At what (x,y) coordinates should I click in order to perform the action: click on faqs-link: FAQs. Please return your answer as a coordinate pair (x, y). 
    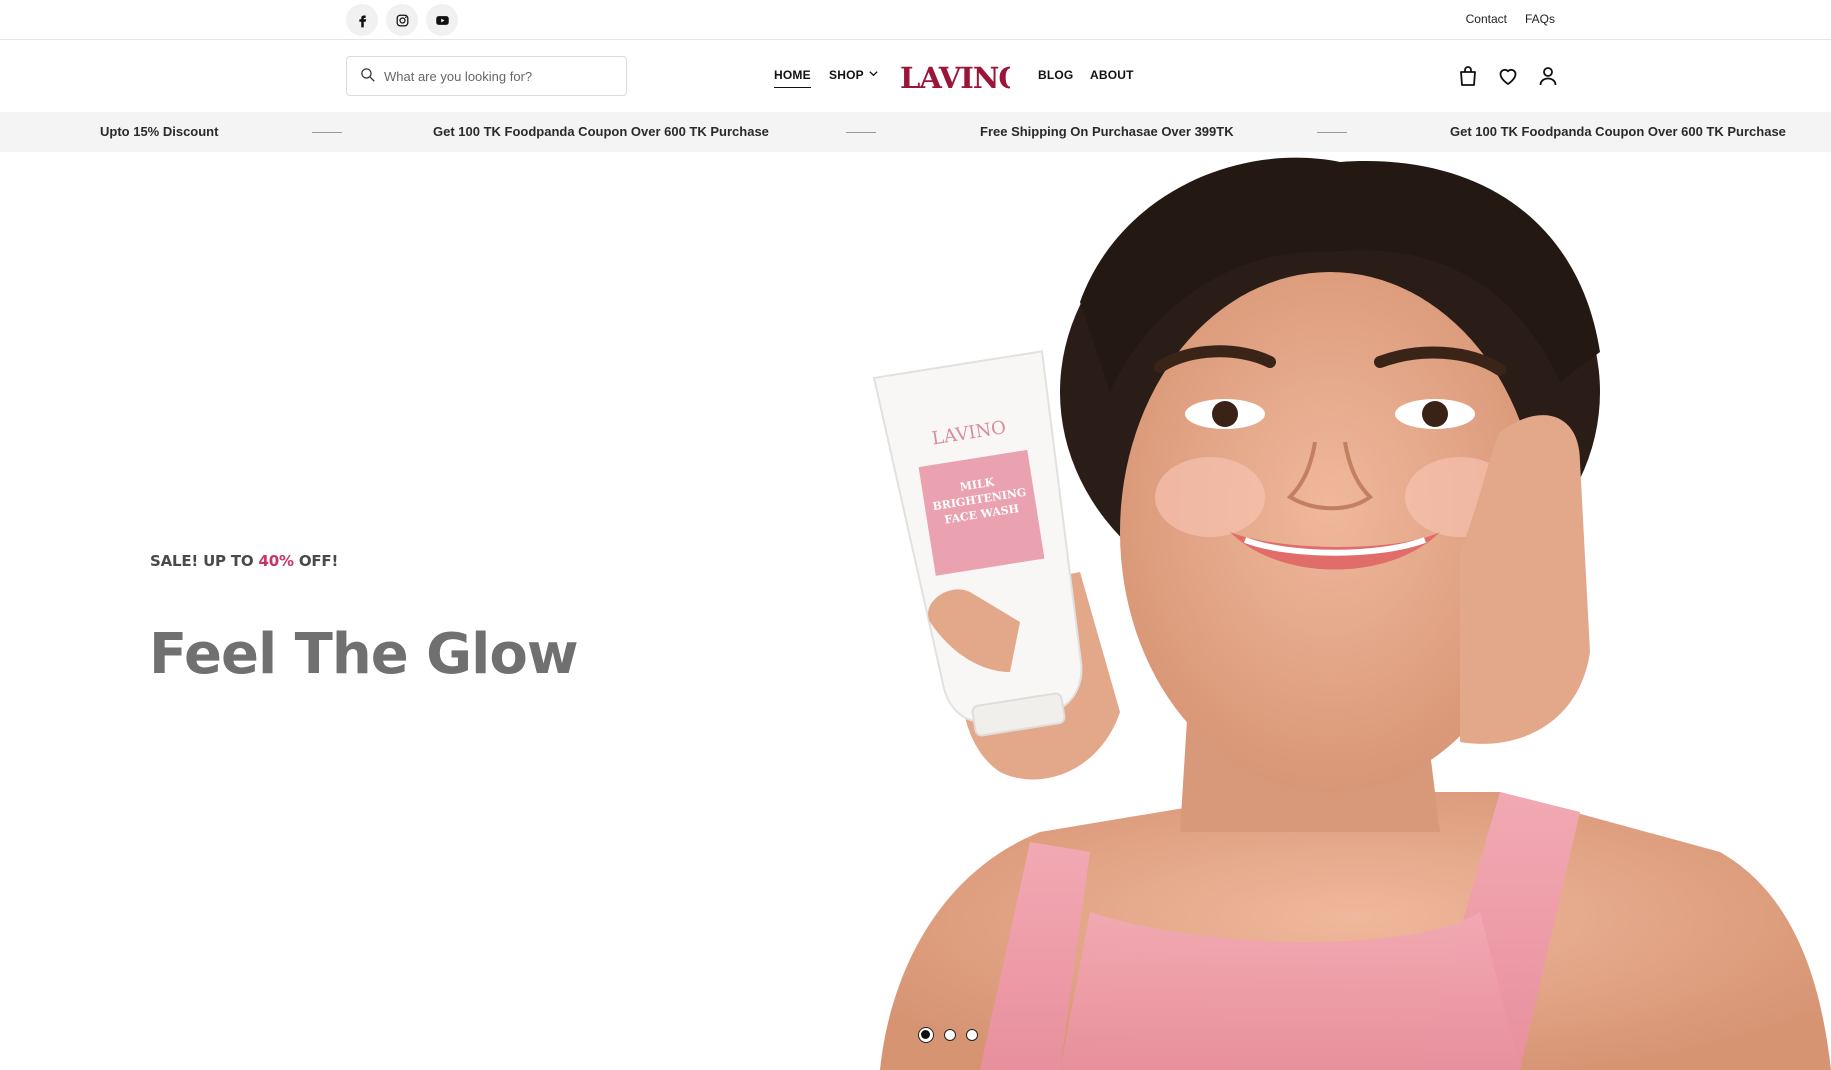
    Looking at the image, I should click on (1540, 19).